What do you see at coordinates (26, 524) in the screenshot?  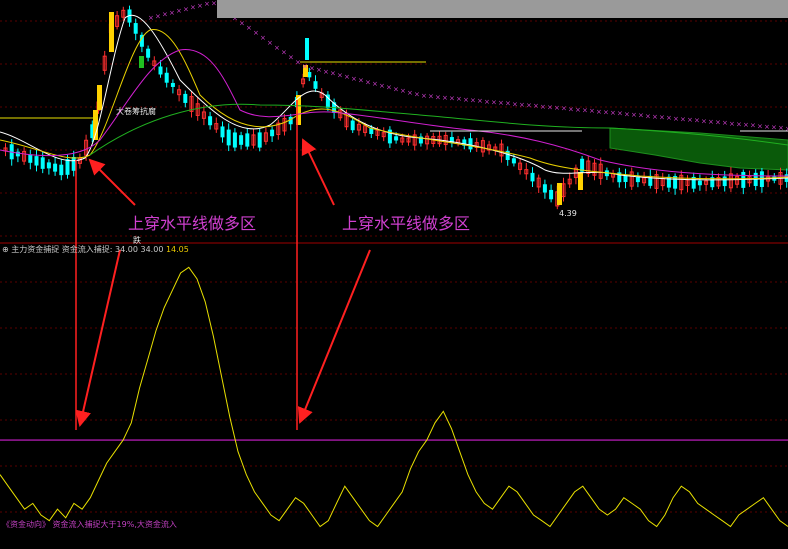 I see `footer-title: 《资金动向》` at bounding box center [26, 524].